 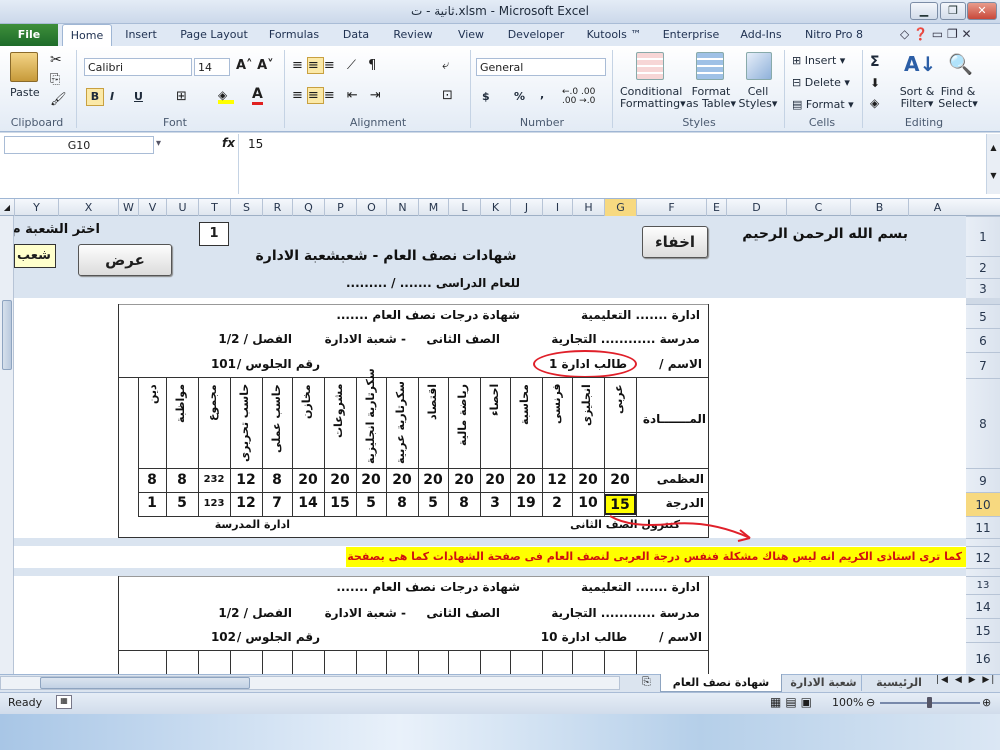 I want to click on tab-review: Review, so click(x=413, y=35).